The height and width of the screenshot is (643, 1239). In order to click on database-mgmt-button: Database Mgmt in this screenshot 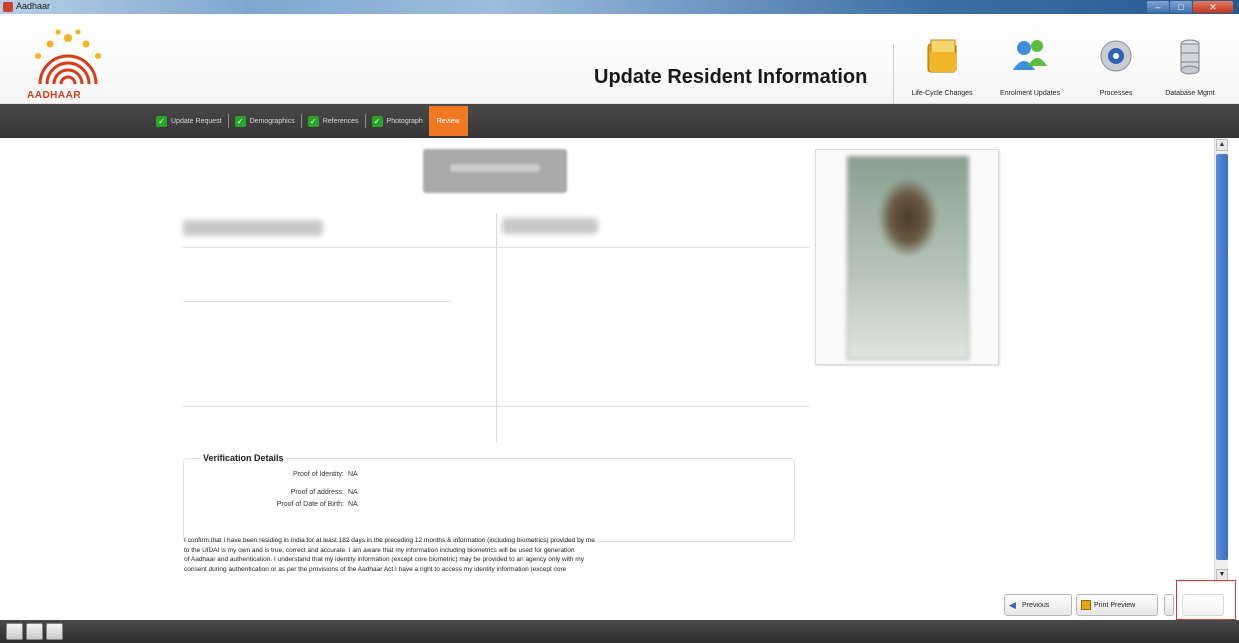, I will do `click(1190, 66)`.